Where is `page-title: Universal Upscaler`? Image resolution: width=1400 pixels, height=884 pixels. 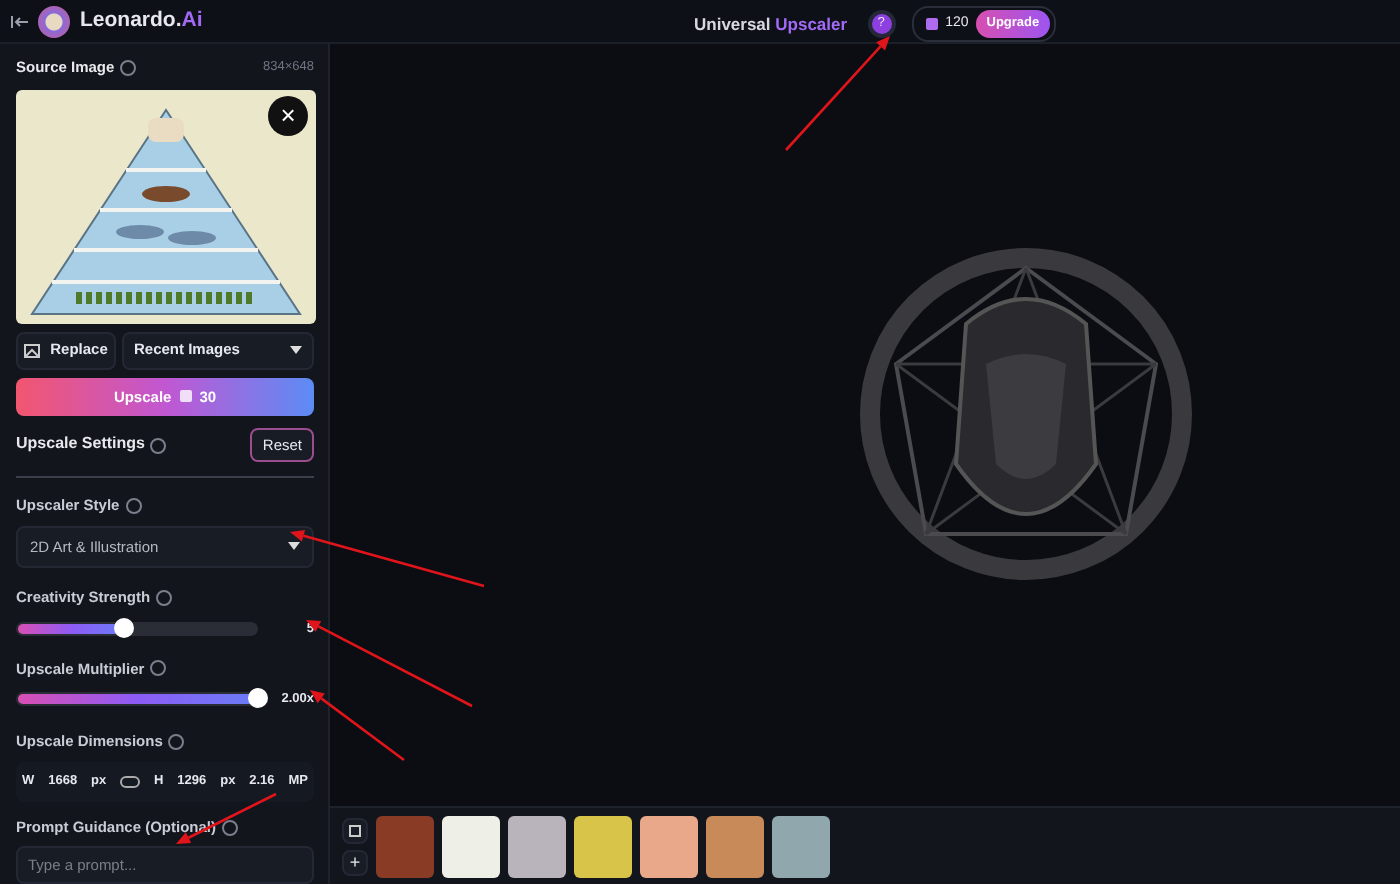 page-title: Universal Upscaler is located at coordinates (771, 24).